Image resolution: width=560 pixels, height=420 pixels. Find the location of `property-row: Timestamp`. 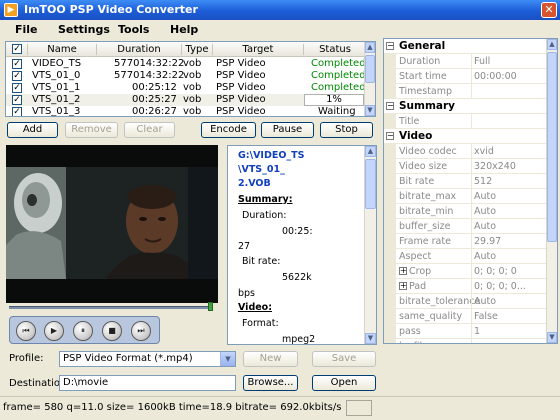

property-row: Timestamp is located at coordinates (465, 91).